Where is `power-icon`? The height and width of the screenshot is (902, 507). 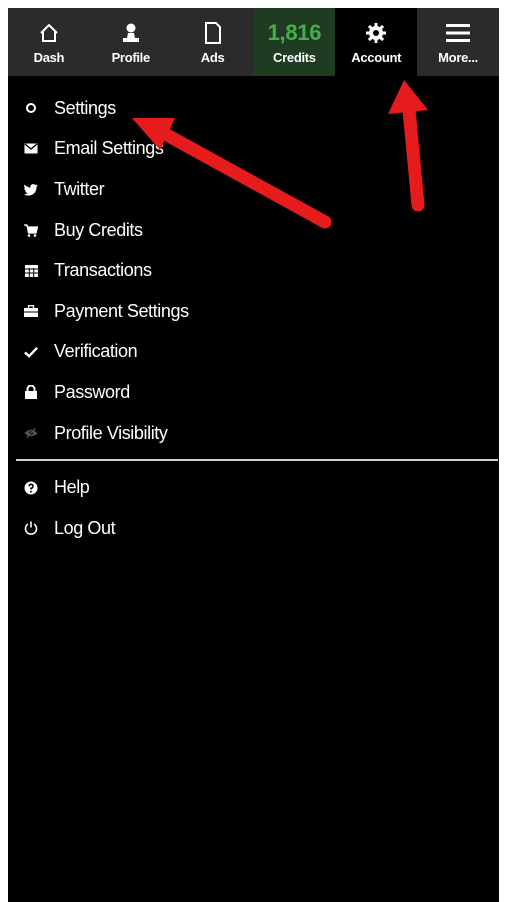
power-icon is located at coordinates (31, 528).